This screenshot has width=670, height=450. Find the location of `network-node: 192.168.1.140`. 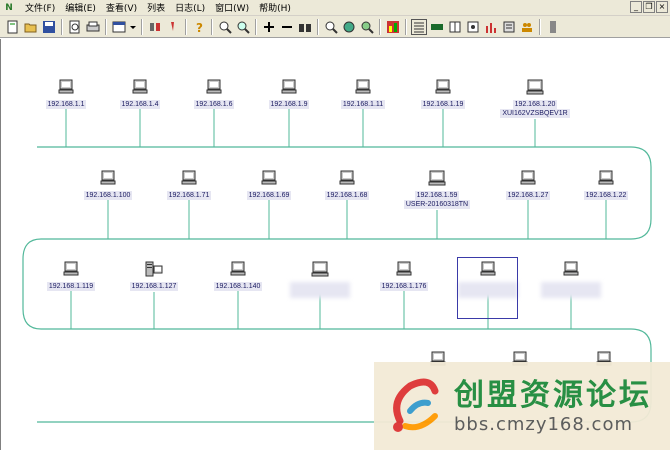

network-node: 192.168.1.140 is located at coordinates (238, 276).